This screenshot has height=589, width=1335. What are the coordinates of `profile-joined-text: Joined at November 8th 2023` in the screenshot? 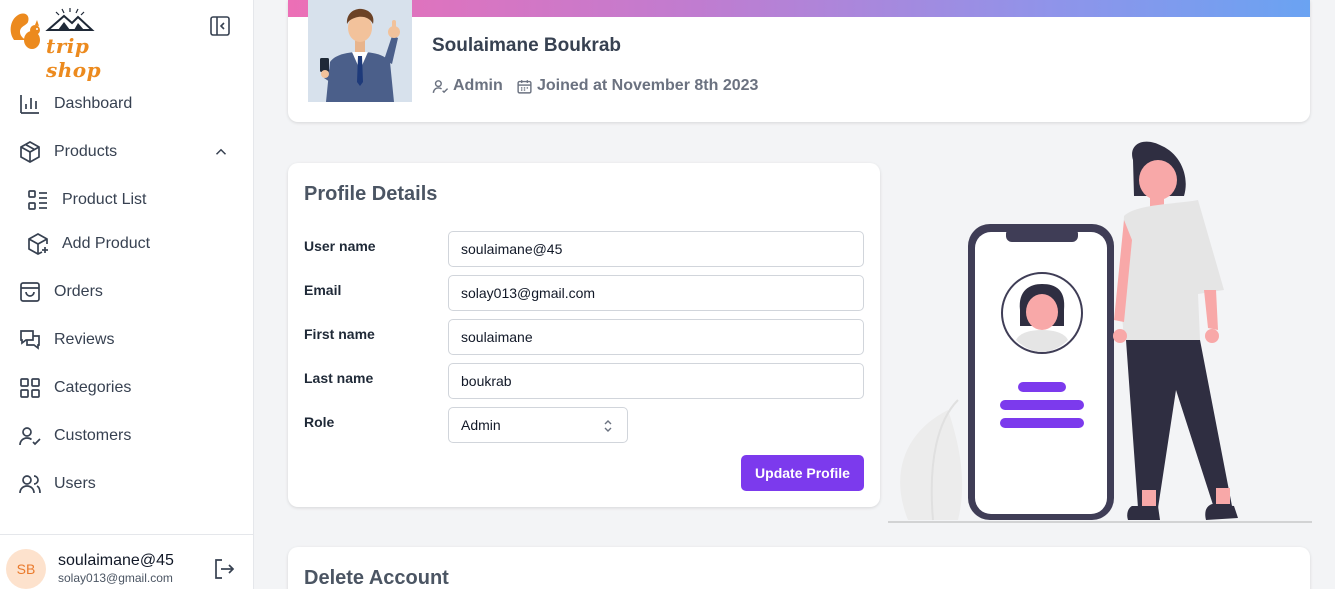 It's located at (648, 85).